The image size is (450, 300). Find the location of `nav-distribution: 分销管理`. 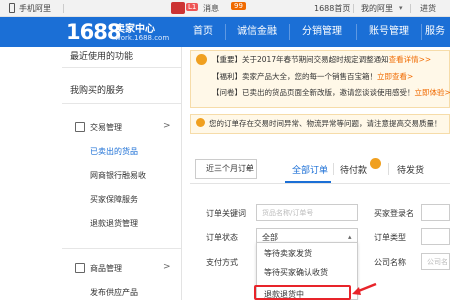

nav-distribution: 分销管理 is located at coordinates (322, 32).